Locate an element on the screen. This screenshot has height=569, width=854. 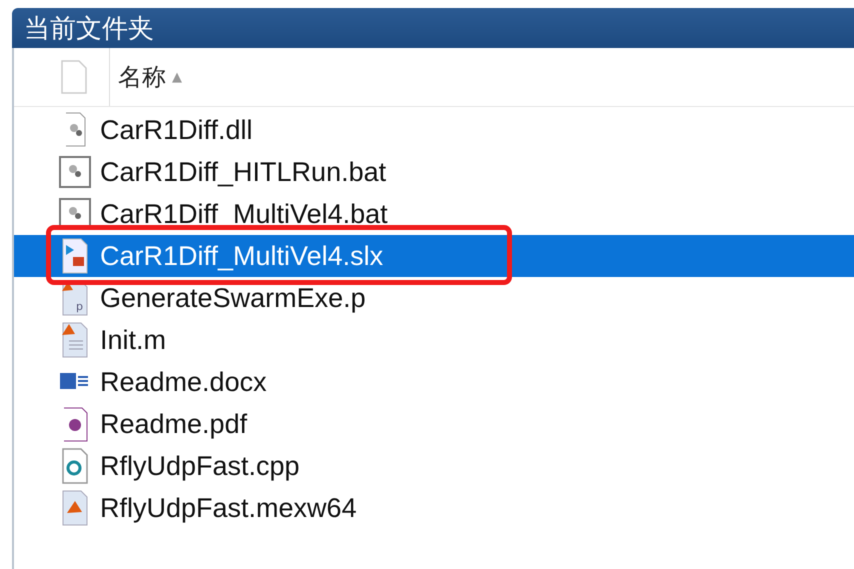
file-name: CarR1Diff_HITLRun.bat is located at coordinates (243, 172).